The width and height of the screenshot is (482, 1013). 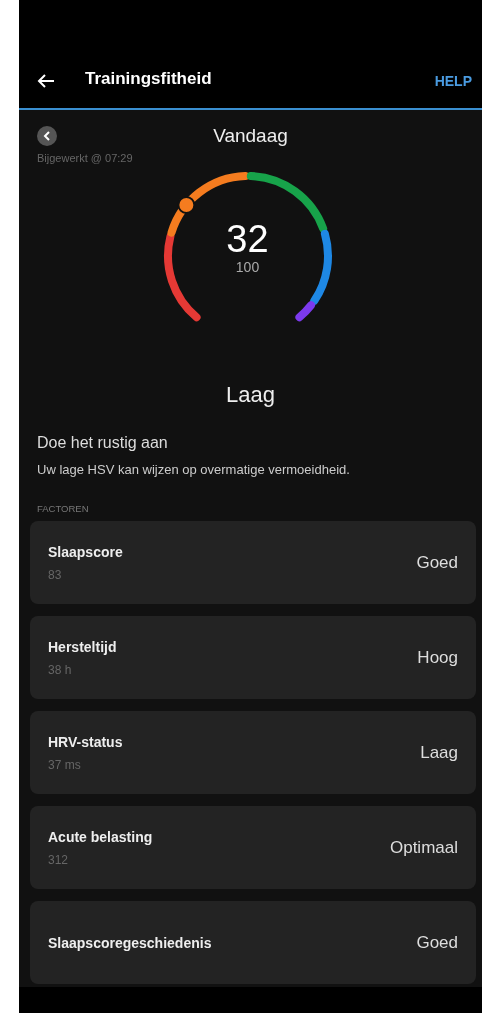 What do you see at coordinates (84, 158) in the screenshot?
I see `updated-time: Bijgewerkt @ 07:29` at bounding box center [84, 158].